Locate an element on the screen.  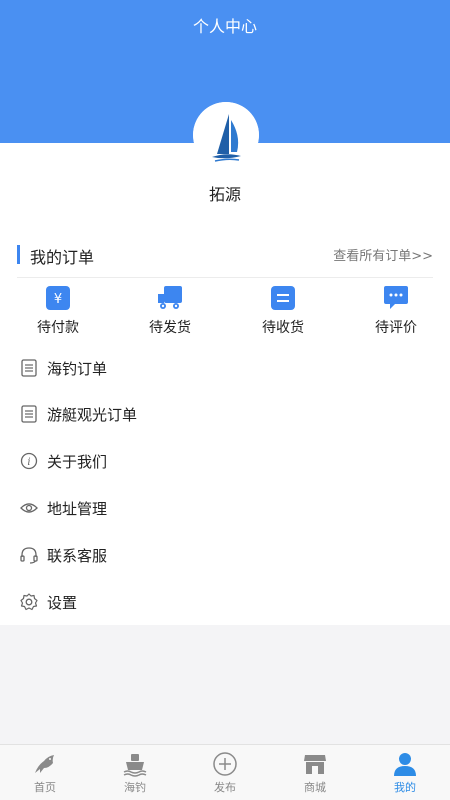
tab-home: 首页 is located at coordinates (45, 772).